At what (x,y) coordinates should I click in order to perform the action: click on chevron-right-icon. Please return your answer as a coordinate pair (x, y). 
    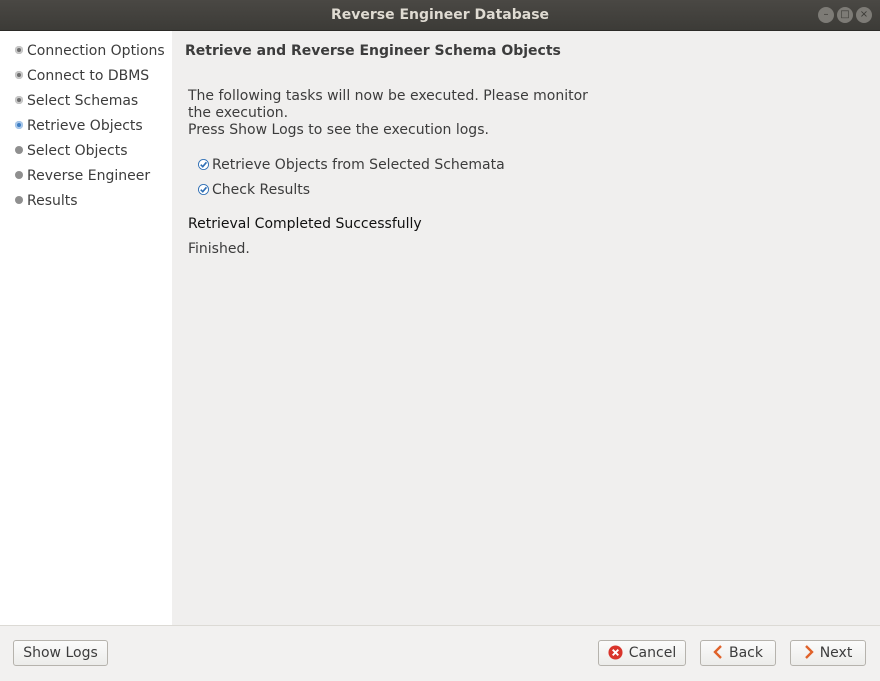
    Looking at the image, I should click on (809, 652).